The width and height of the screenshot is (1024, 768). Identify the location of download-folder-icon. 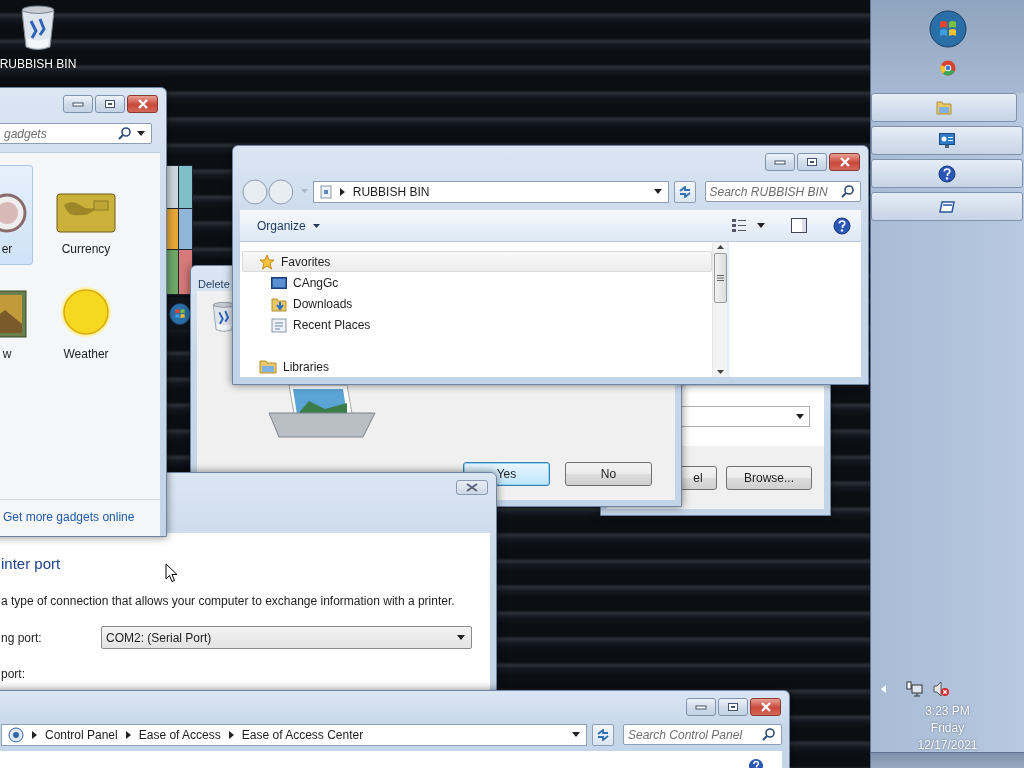
(279, 303).